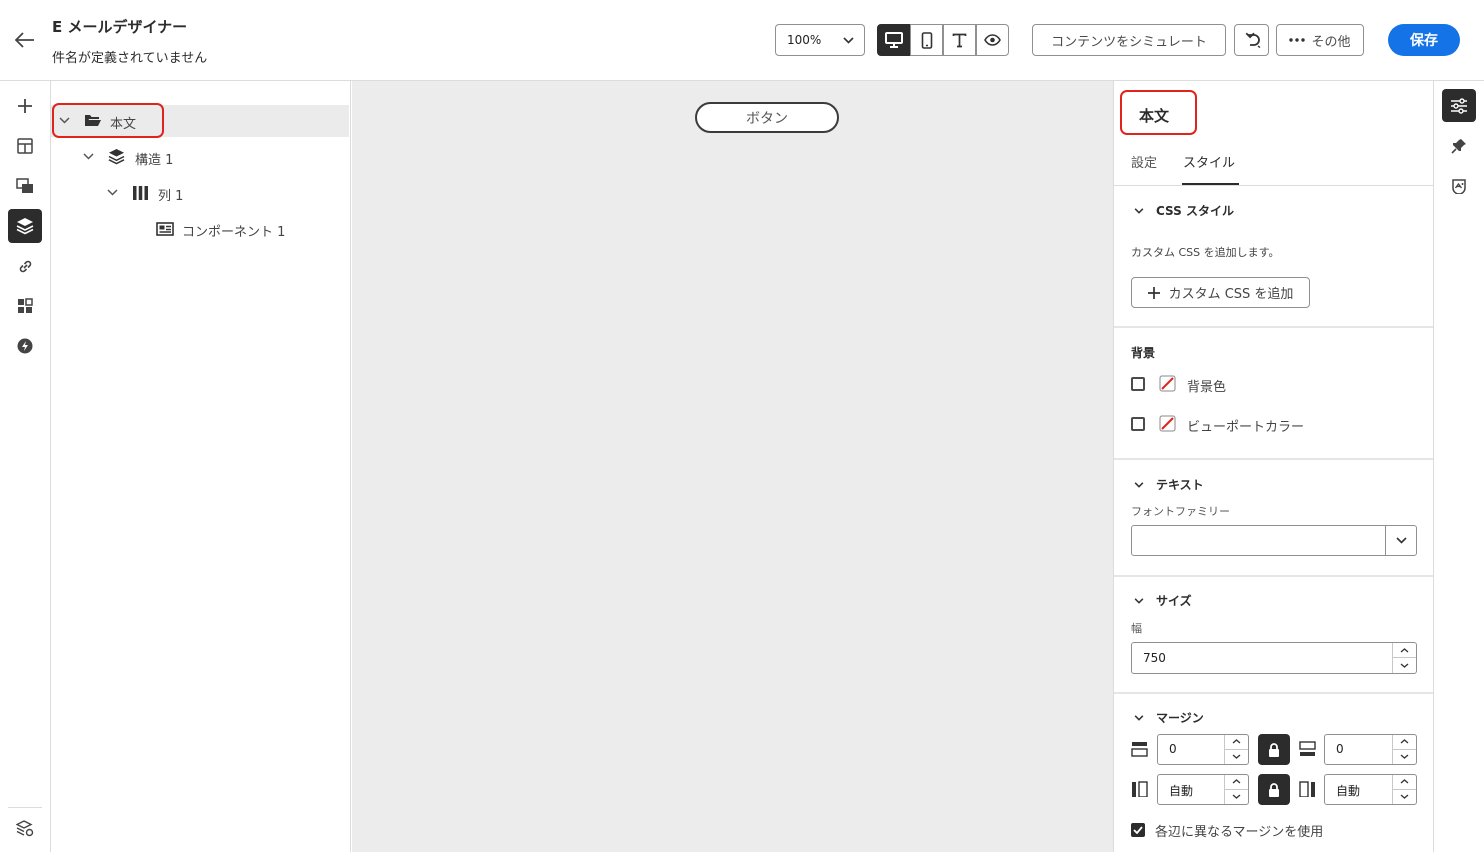 This screenshot has height=852, width=1484. Describe the element at coordinates (200, 193) in the screenshot. I see `tree-item-column: 列 1` at that location.